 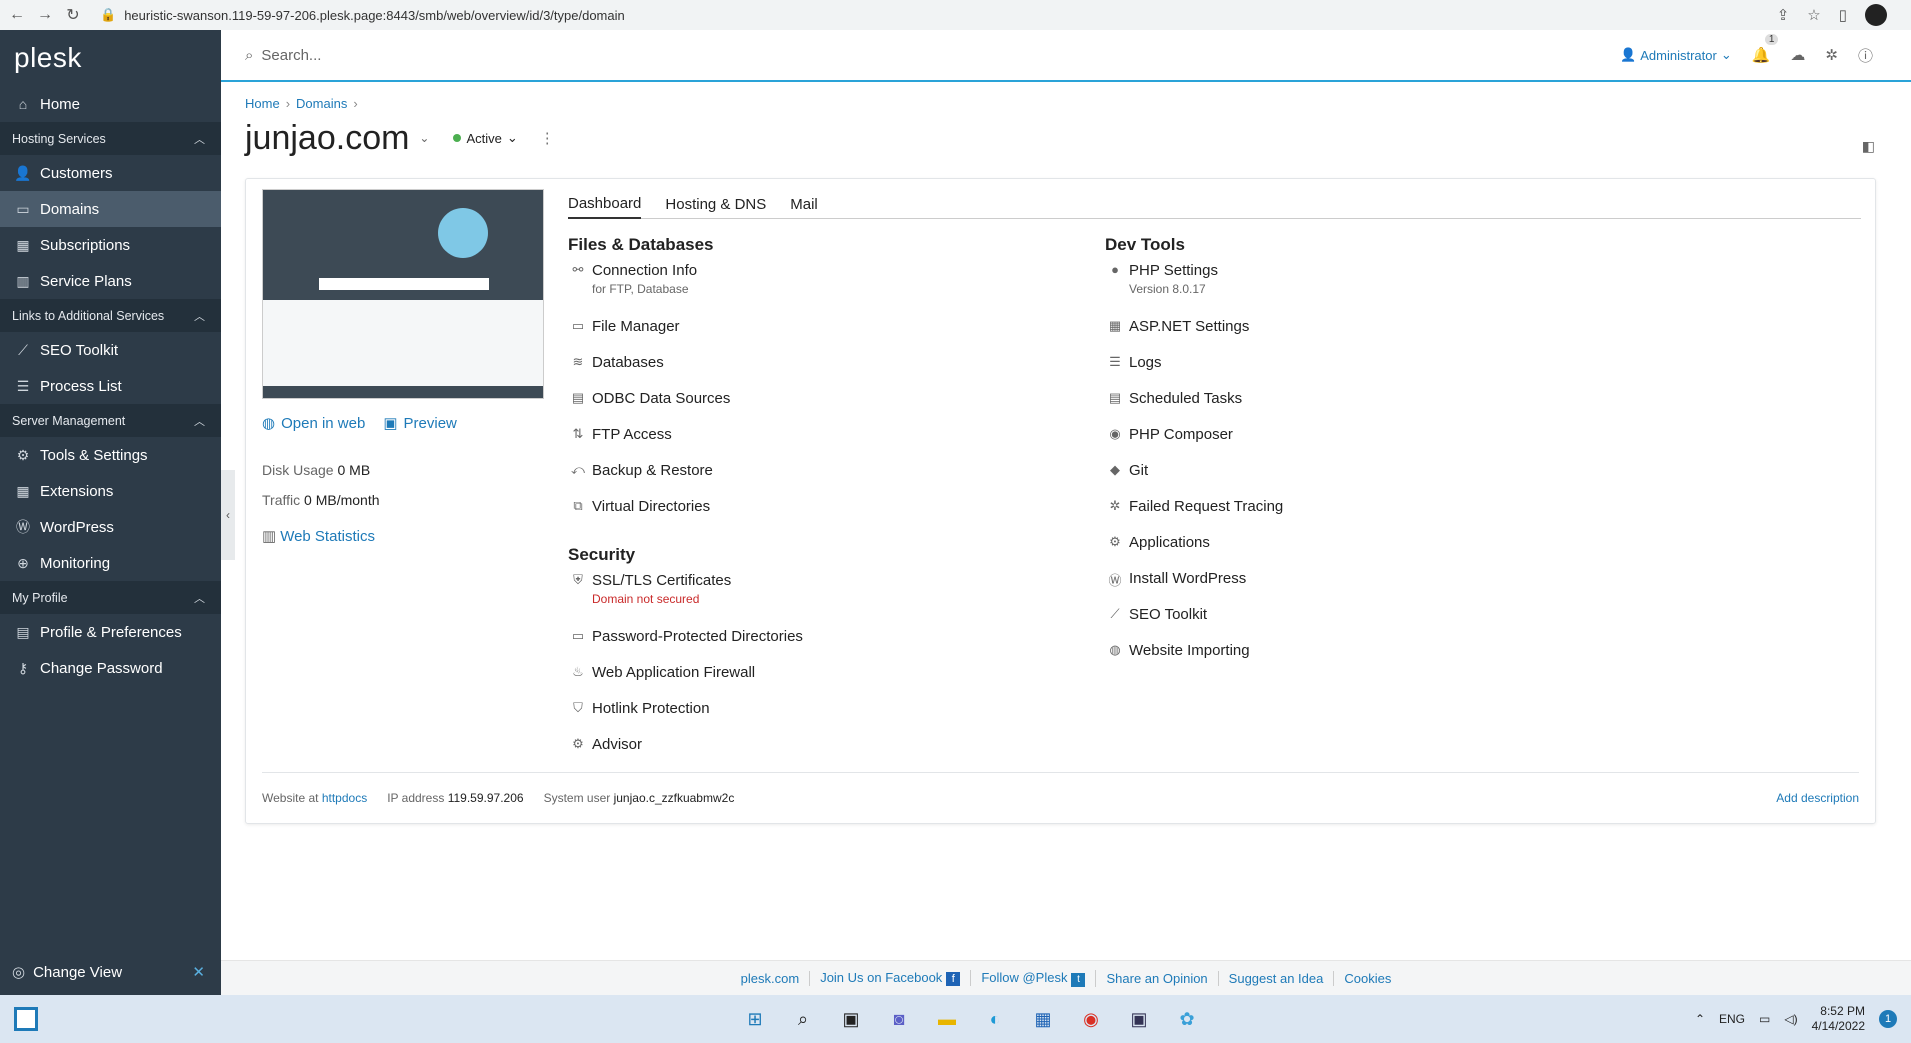 I want to click on twitter-link: Follow @Plesk t, so click(x=1034, y=978).